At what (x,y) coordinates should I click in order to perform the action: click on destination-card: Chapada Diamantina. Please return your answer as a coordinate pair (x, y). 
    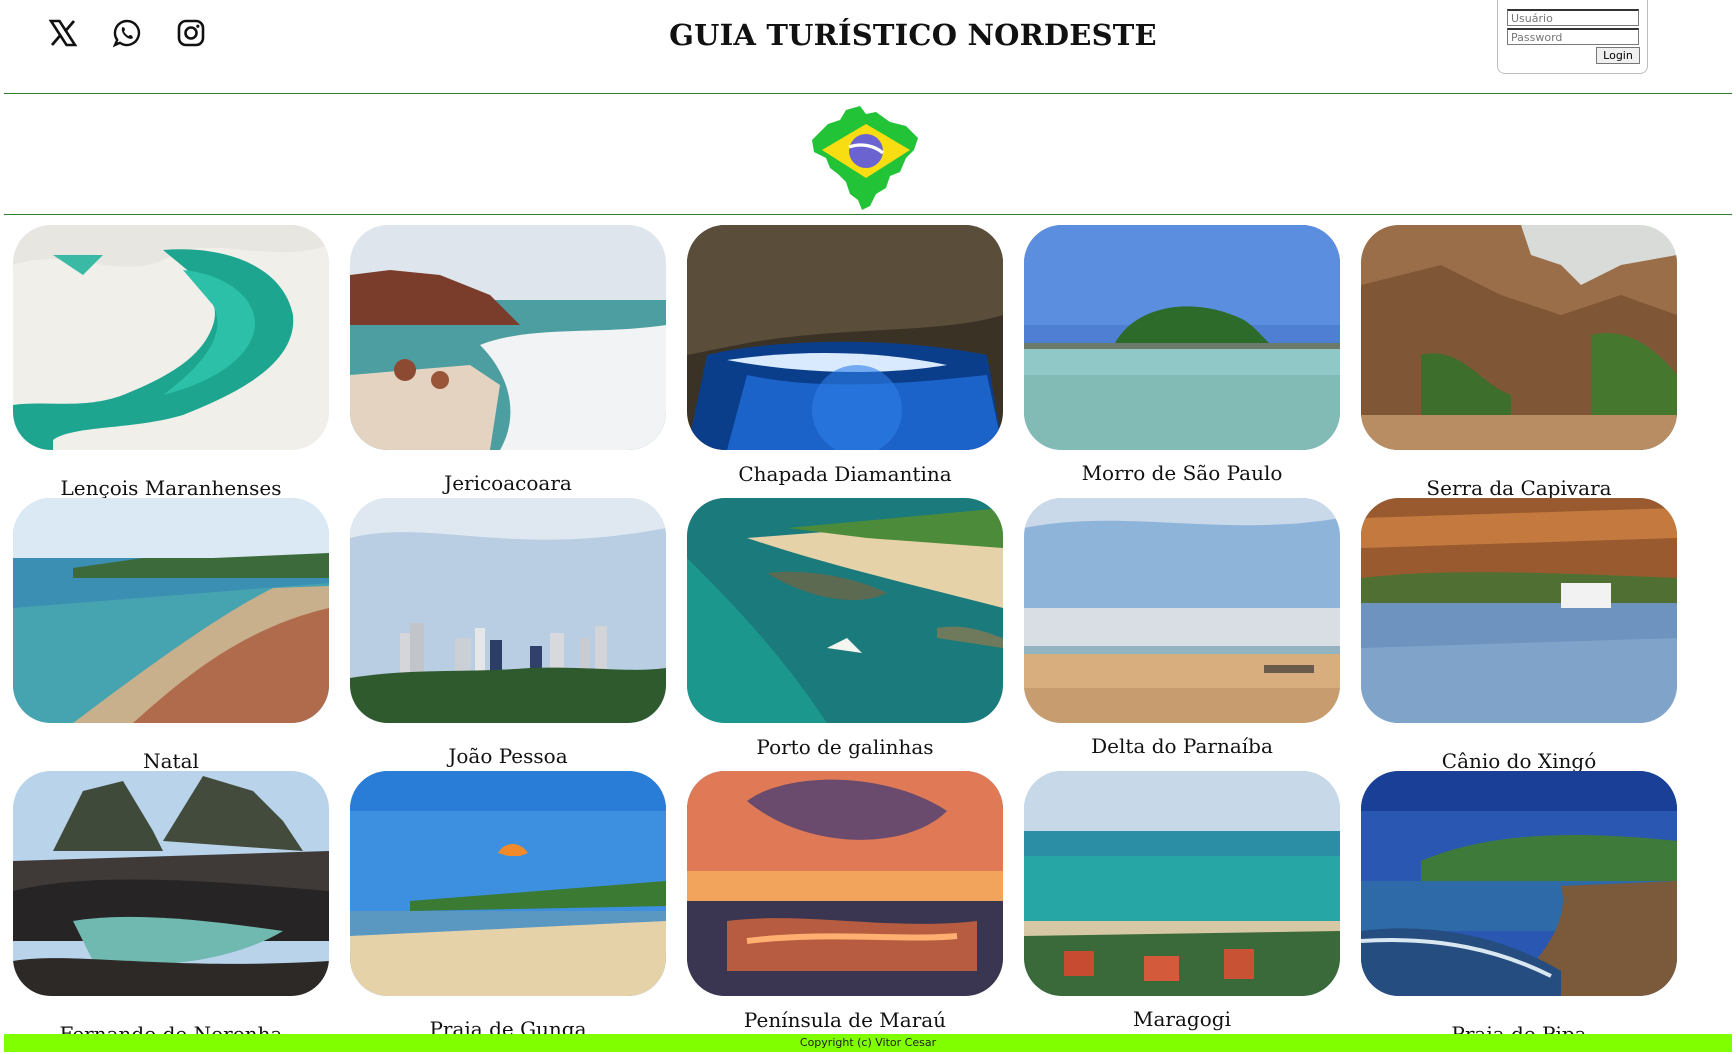
    Looking at the image, I should click on (845, 355).